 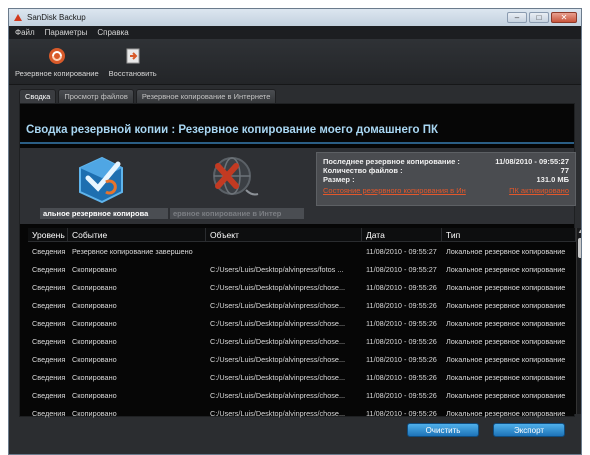 What do you see at coordinates (137, 234) in the screenshot?
I see `column-header-event: Событие` at bounding box center [137, 234].